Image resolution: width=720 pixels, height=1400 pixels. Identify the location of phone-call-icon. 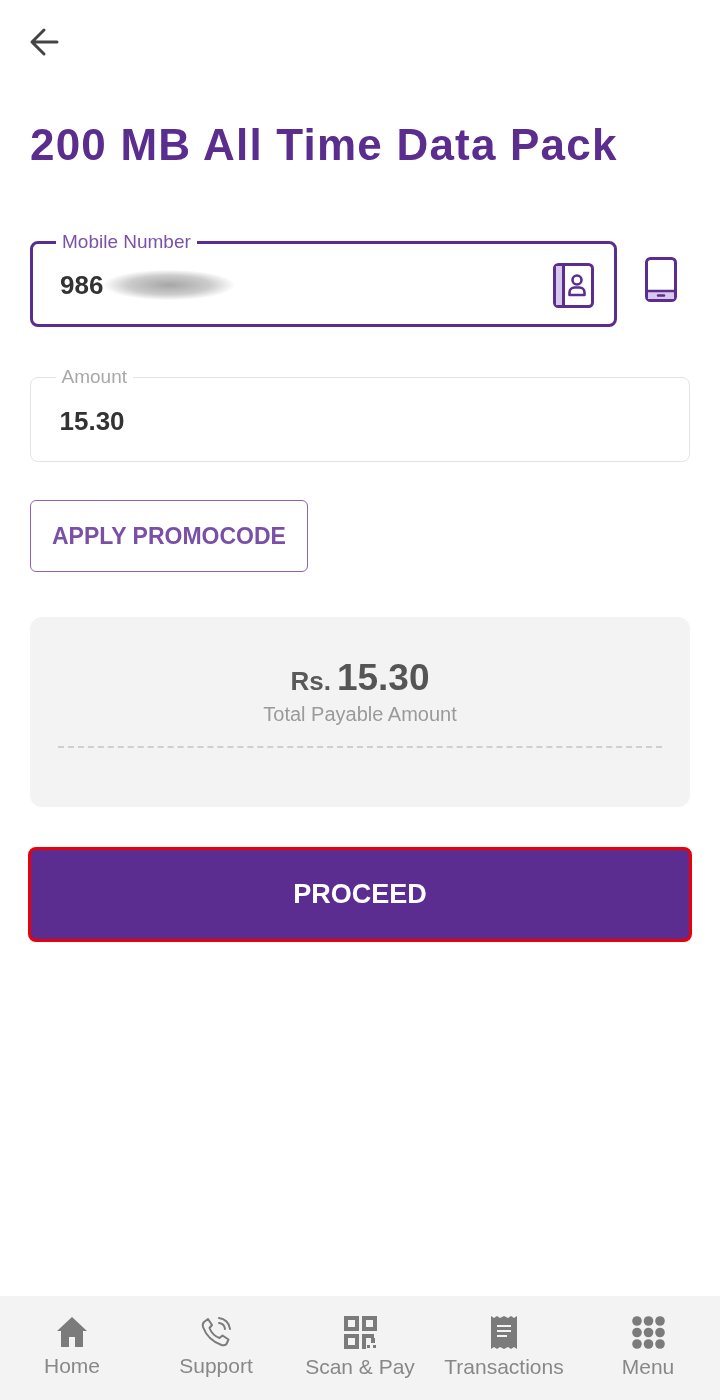
(216, 1332).